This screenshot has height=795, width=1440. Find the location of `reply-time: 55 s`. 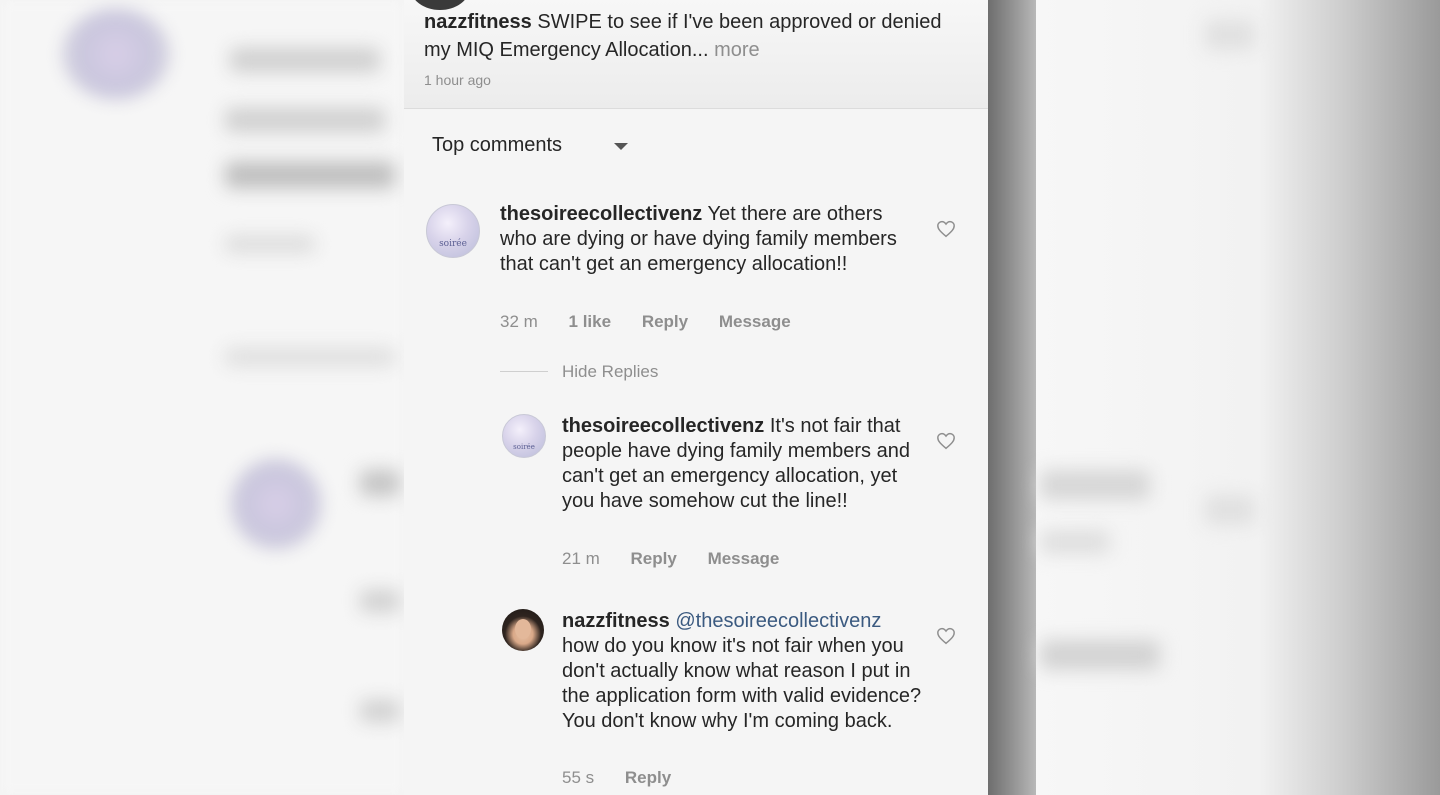

reply-time: 55 s is located at coordinates (578, 777).